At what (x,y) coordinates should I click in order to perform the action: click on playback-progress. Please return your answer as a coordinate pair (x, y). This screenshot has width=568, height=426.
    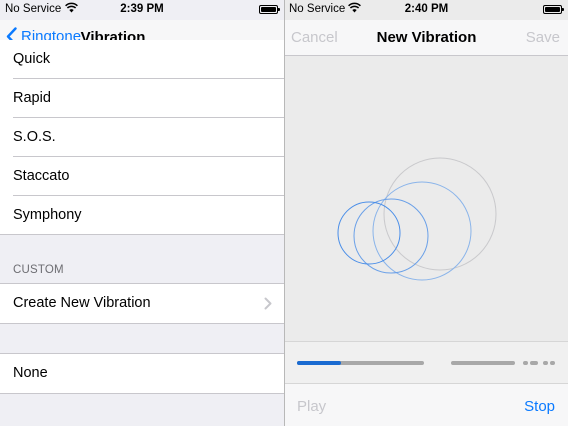
    Looking at the image, I should click on (319, 363).